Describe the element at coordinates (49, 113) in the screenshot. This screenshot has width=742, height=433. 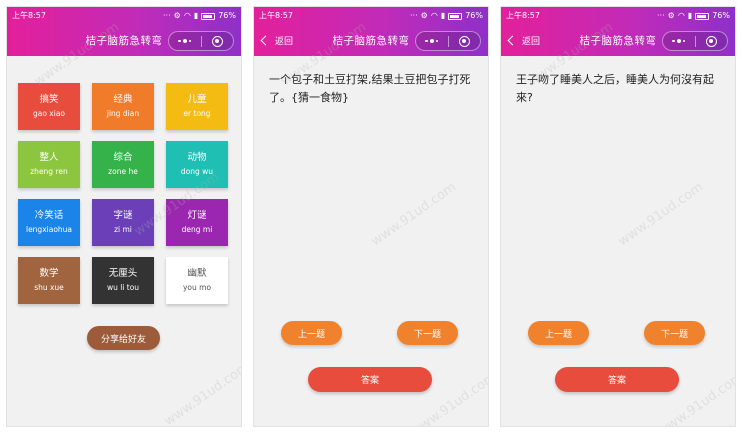
I see `category-pinyin: gao xiao` at that location.